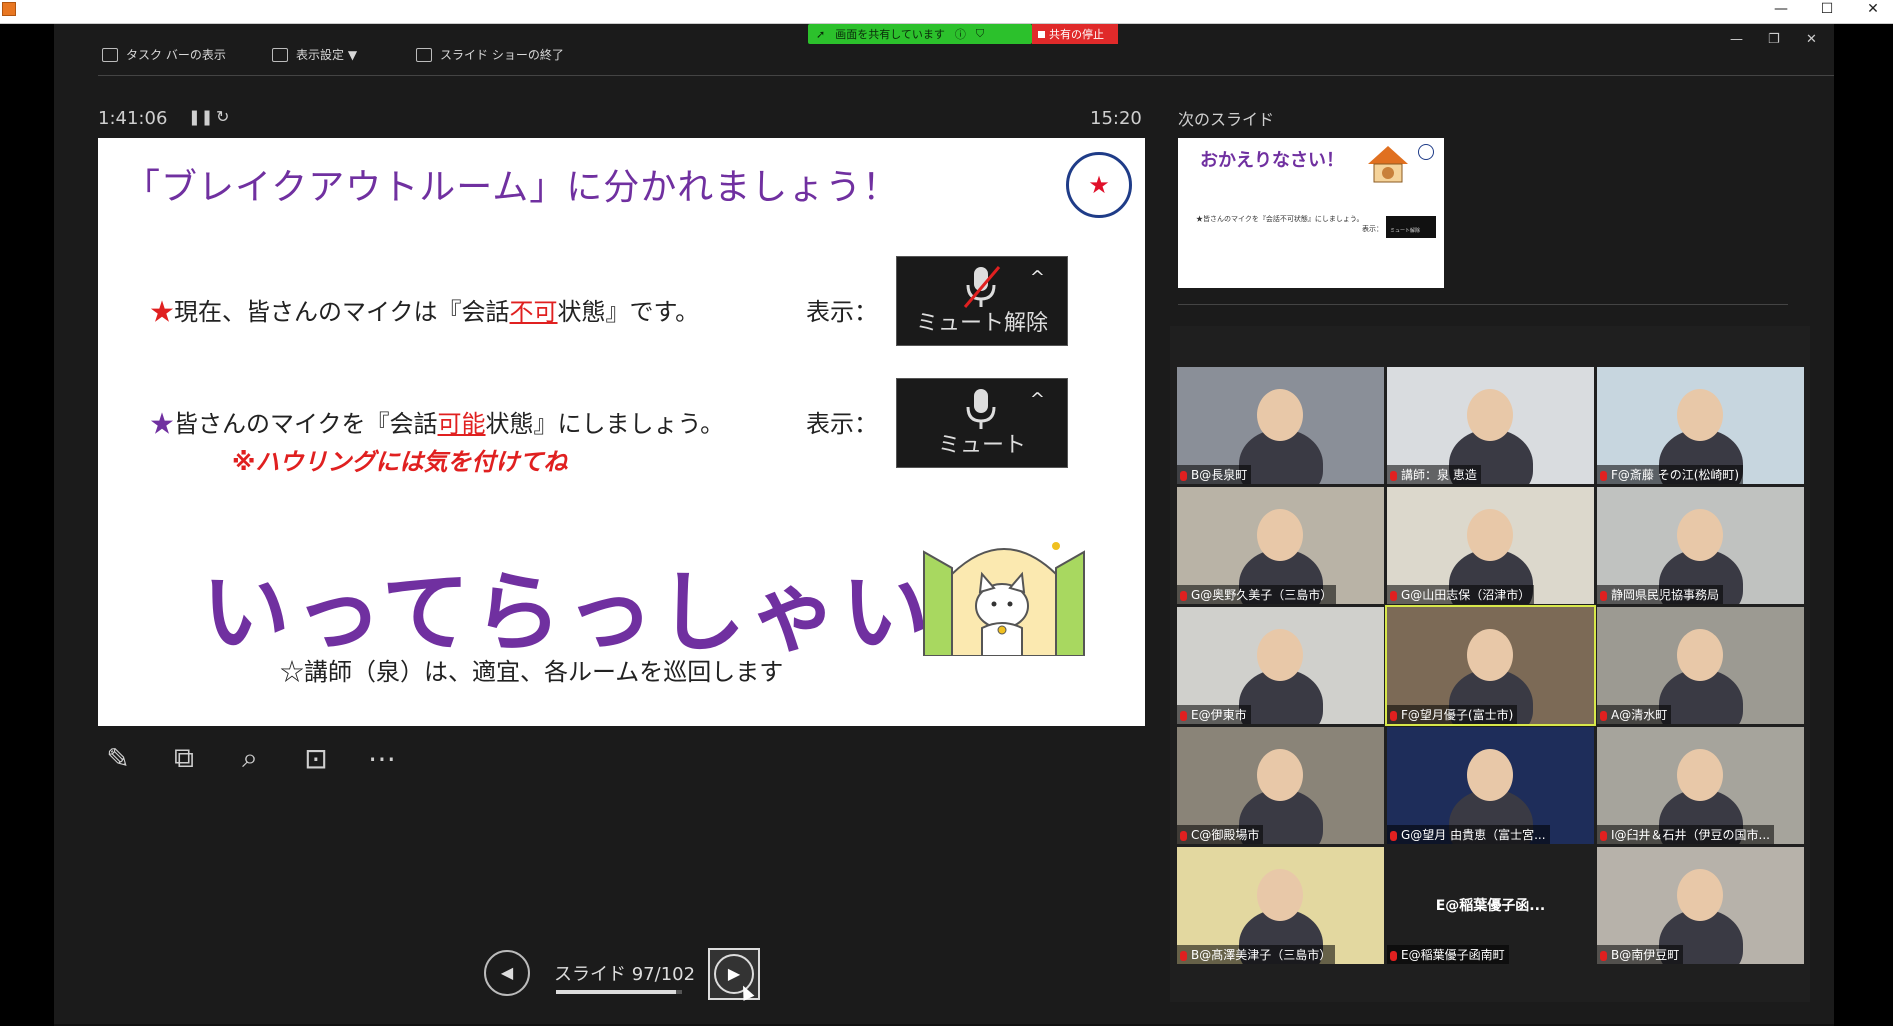  I want to click on participant-tile: E@稲葉優子函... E@稲葉優子函南町, so click(1490, 905).